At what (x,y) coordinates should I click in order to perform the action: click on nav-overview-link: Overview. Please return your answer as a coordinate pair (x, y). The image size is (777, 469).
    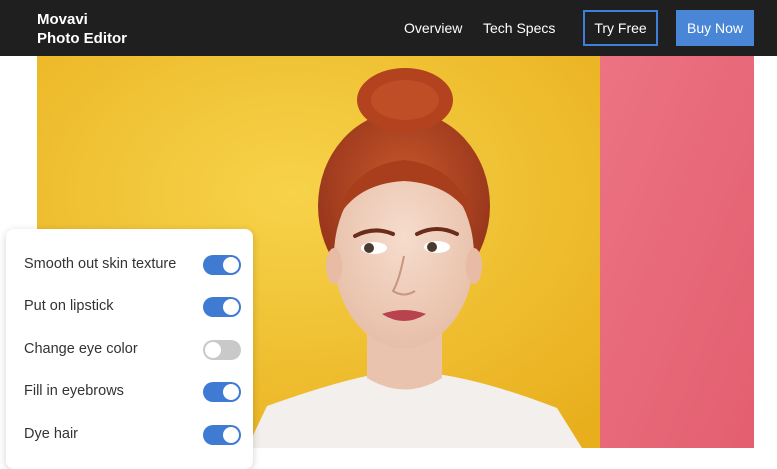
    Looking at the image, I should click on (433, 28).